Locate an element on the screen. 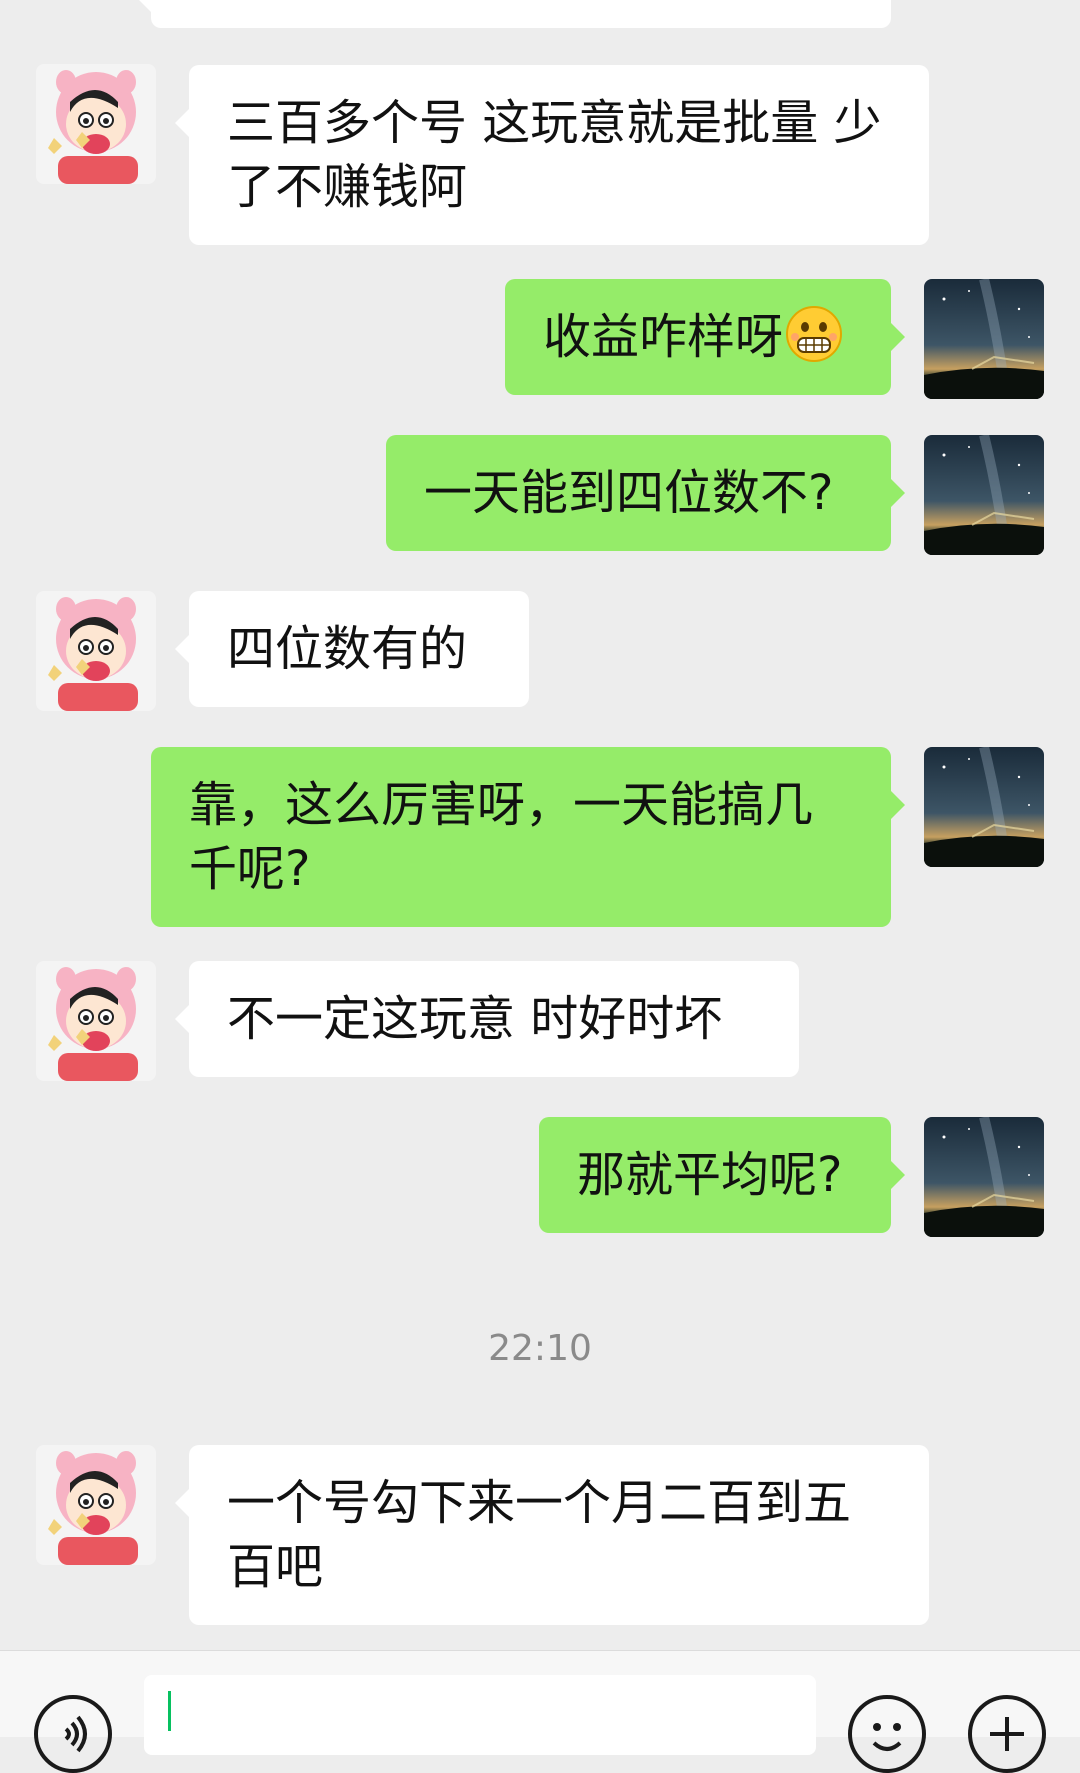 The height and width of the screenshot is (1773, 1080). message-bubble: 三百多个号 这玩意就是批量 少了不赚钱阿 is located at coordinates (552, 155).